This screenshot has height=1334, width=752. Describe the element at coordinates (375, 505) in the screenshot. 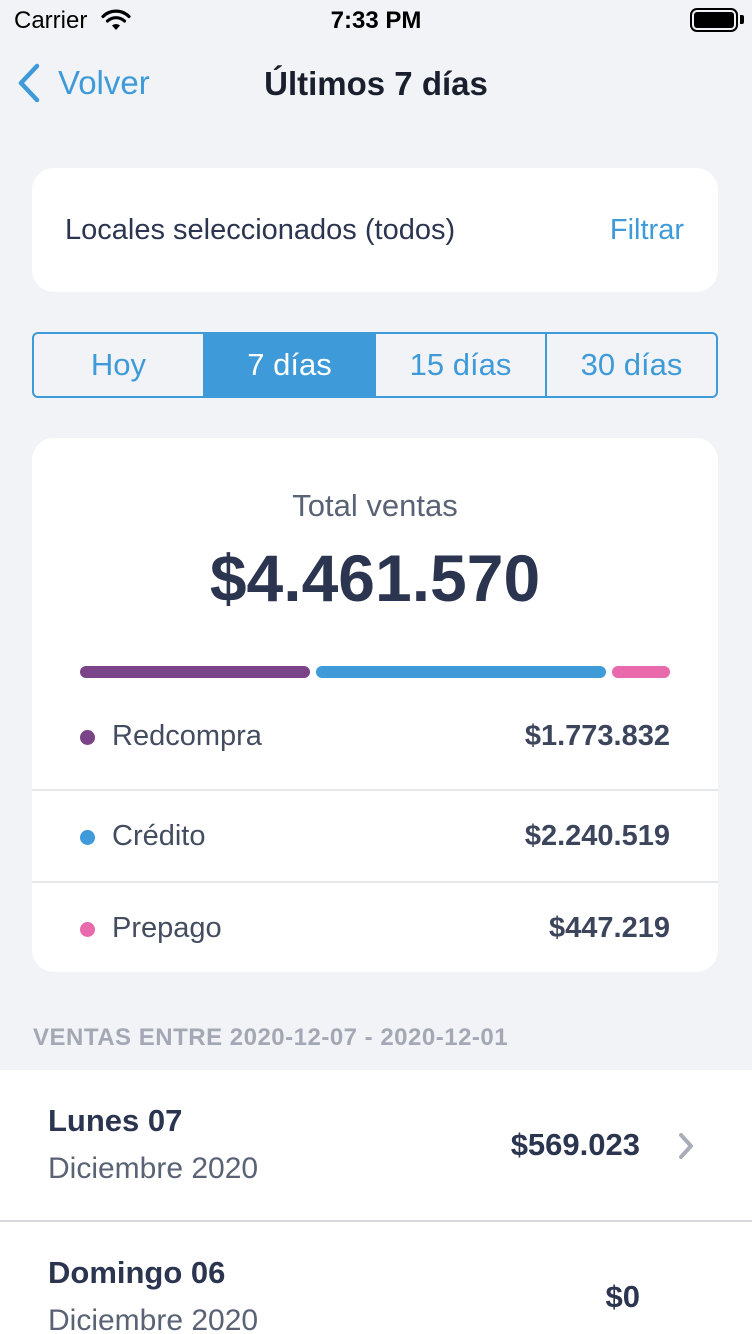

I see `total-sales-label: Total ventas` at that location.